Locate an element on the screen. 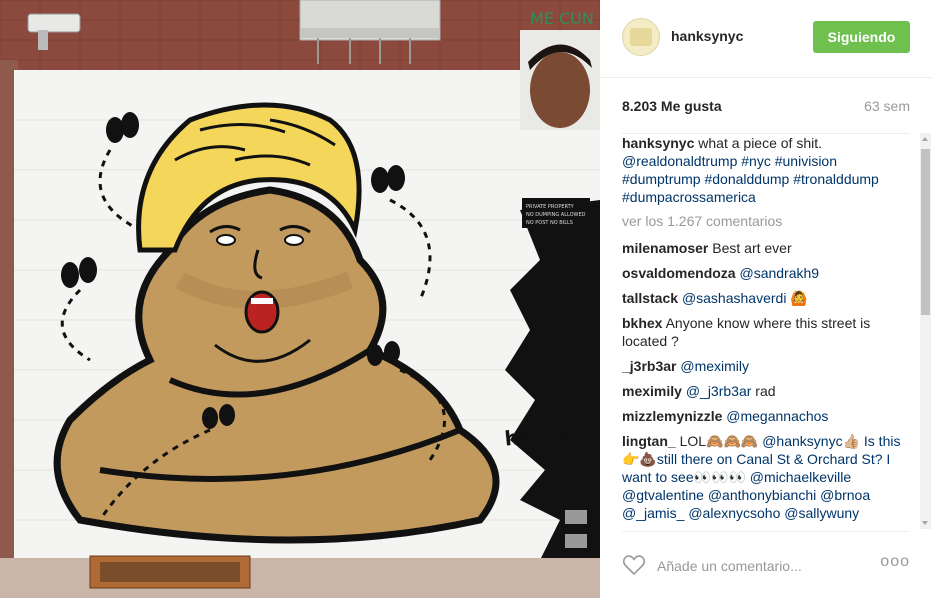 The height and width of the screenshot is (599, 933). view-all-comments-link: ver los 1.267 comentarios is located at coordinates (766, 221).